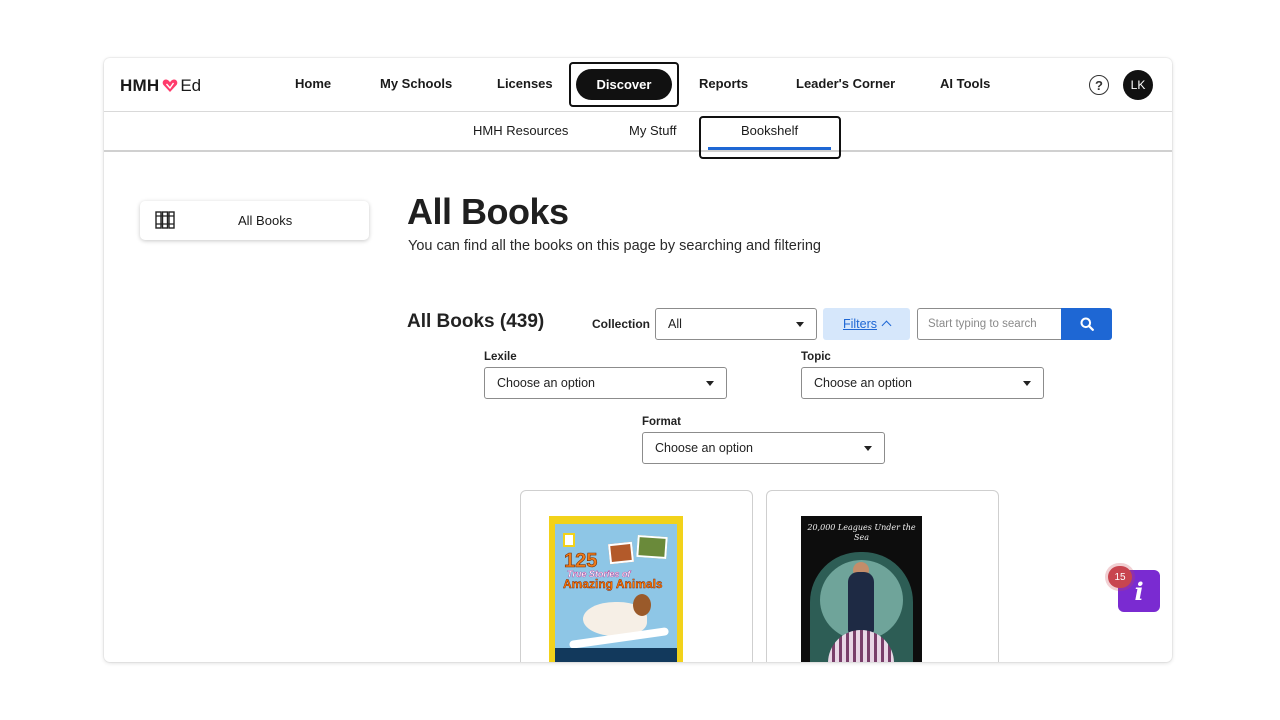 The width and height of the screenshot is (1280, 720). Describe the element at coordinates (170, 85) in the screenshot. I see `heart-logo-icon` at that location.